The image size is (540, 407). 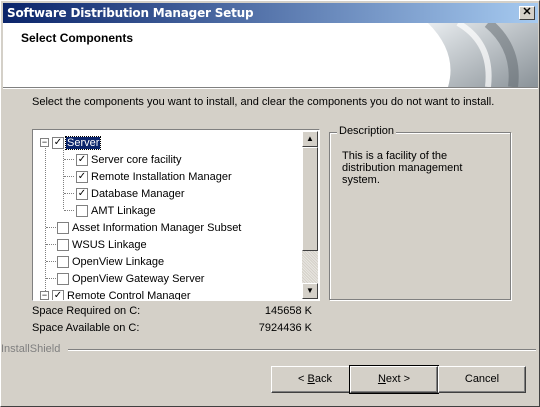 What do you see at coordinates (86, 328) in the screenshot?
I see `space-available-label: Space Available on C:` at bounding box center [86, 328].